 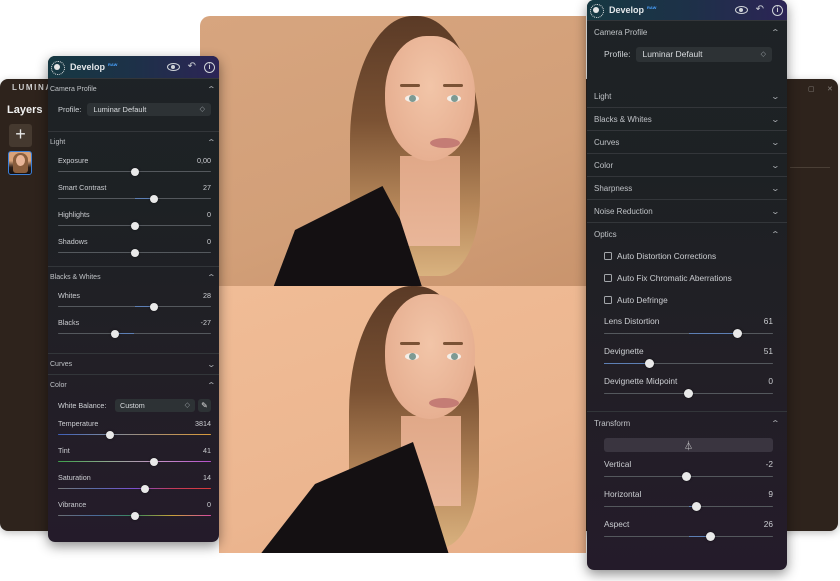 What do you see at coordinates (58, 385) in the screenshot?
I see `section-title: Color` at bounding box center [58, 385].